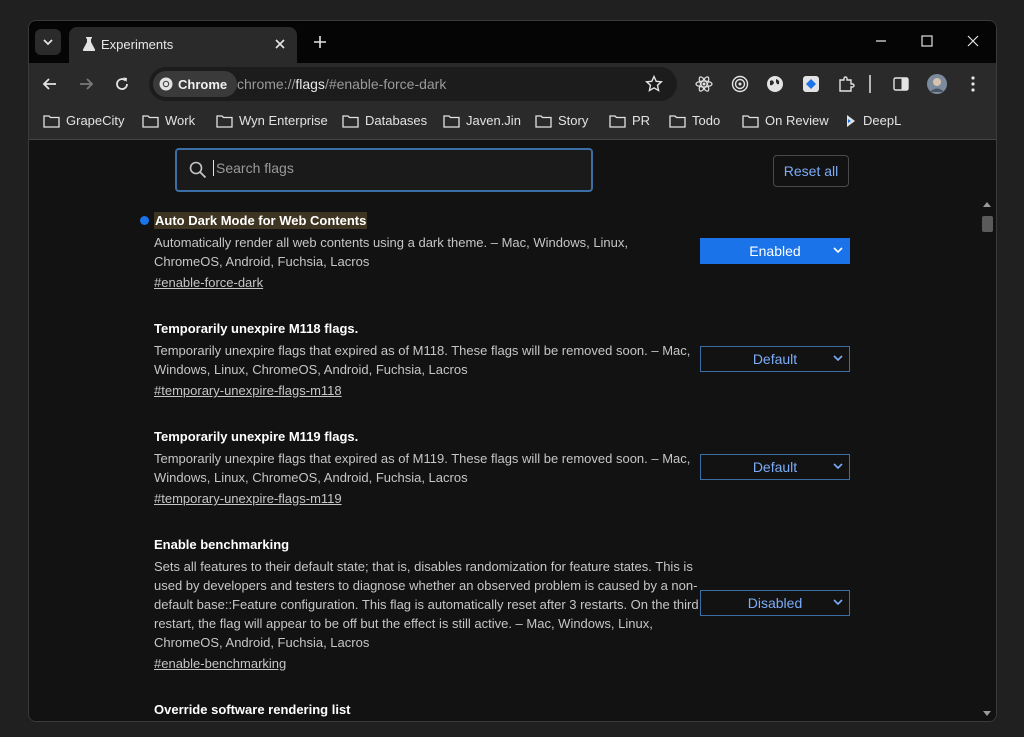 The width and height of the screenshot is (1024, 737). I want to click on minimize-button, so click(881, 41).